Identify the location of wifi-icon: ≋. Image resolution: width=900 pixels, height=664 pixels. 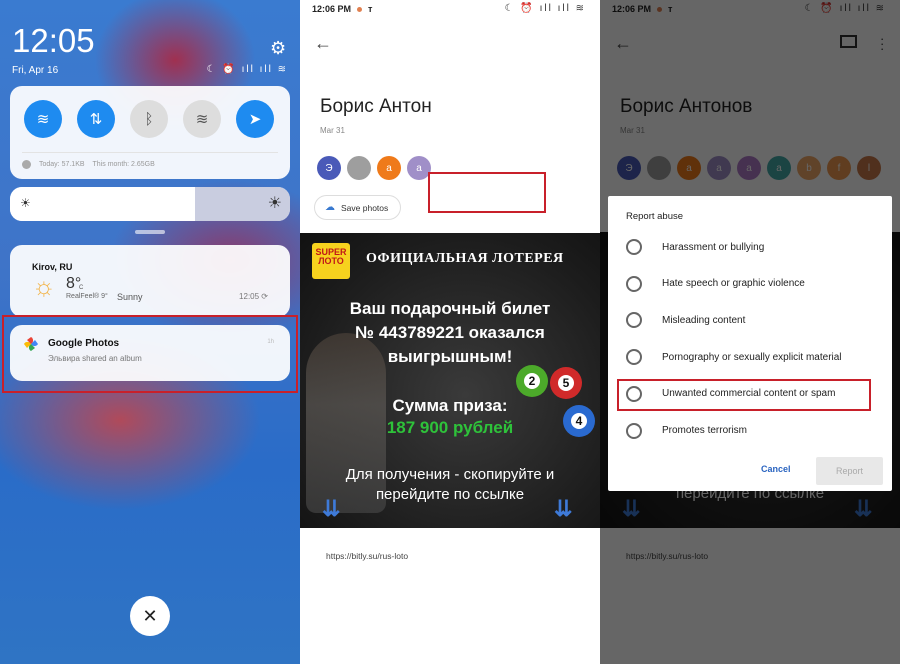
(43, 119).